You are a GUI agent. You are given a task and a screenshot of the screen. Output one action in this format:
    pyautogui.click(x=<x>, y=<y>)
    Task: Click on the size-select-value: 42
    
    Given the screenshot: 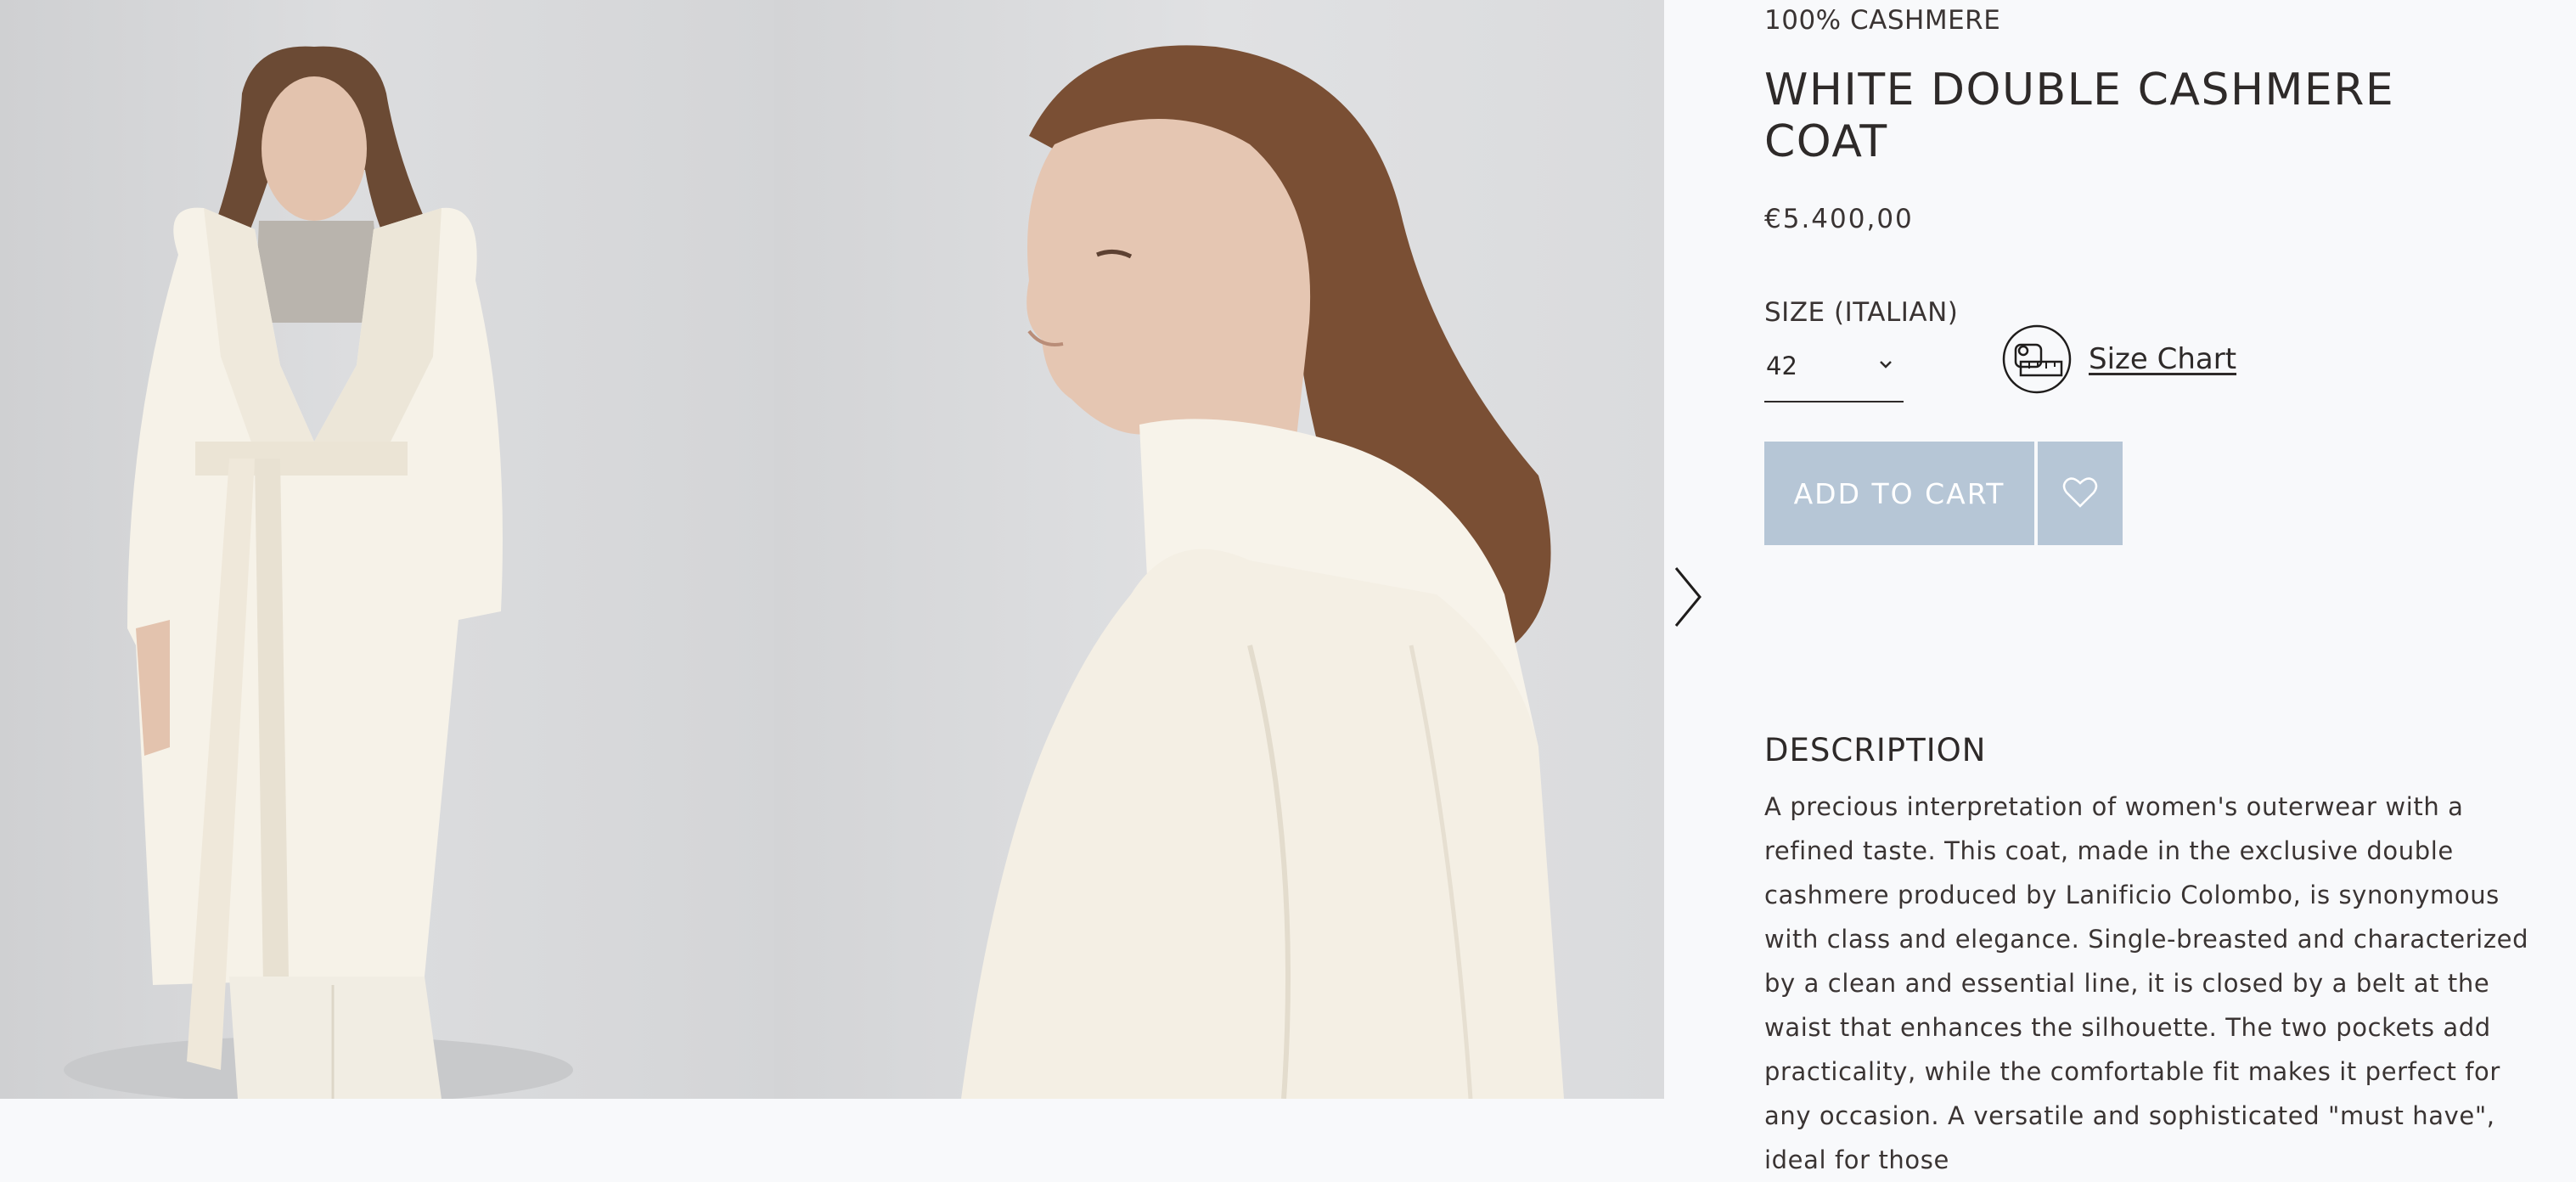 What is the action you would take?
    pyautogui.click(x=1781, y=366)
    